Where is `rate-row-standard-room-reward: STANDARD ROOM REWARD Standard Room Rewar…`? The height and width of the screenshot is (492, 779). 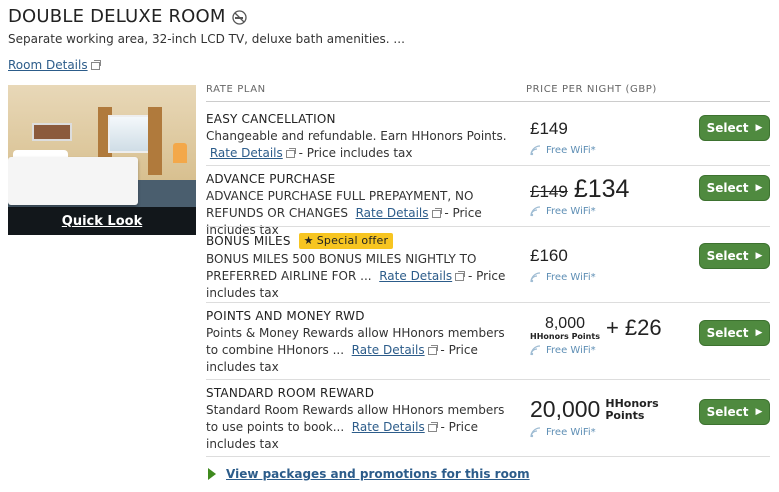 rate-row-standard-room-reward: STANDARD ROOM REWARD Standard Room Rewar… is located at coordinates (488, 419).